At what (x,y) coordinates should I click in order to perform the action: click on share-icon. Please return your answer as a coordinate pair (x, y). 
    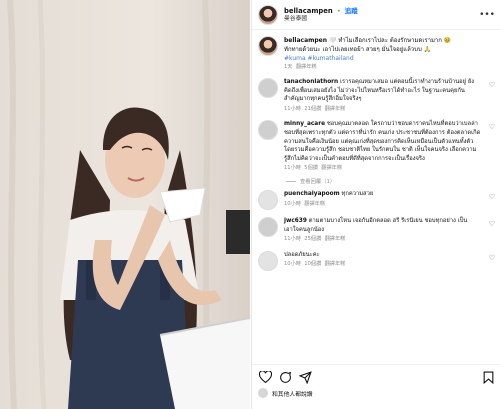
    Looking at the image, I should click on (305, 377).